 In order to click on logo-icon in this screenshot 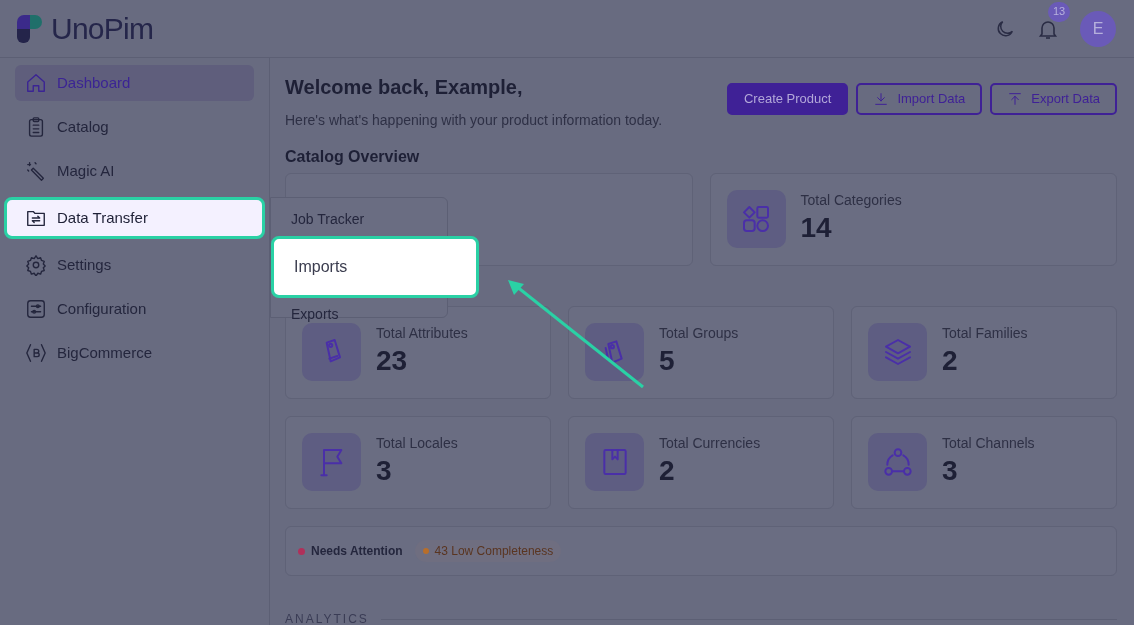, I will do `click(30, 28)`.